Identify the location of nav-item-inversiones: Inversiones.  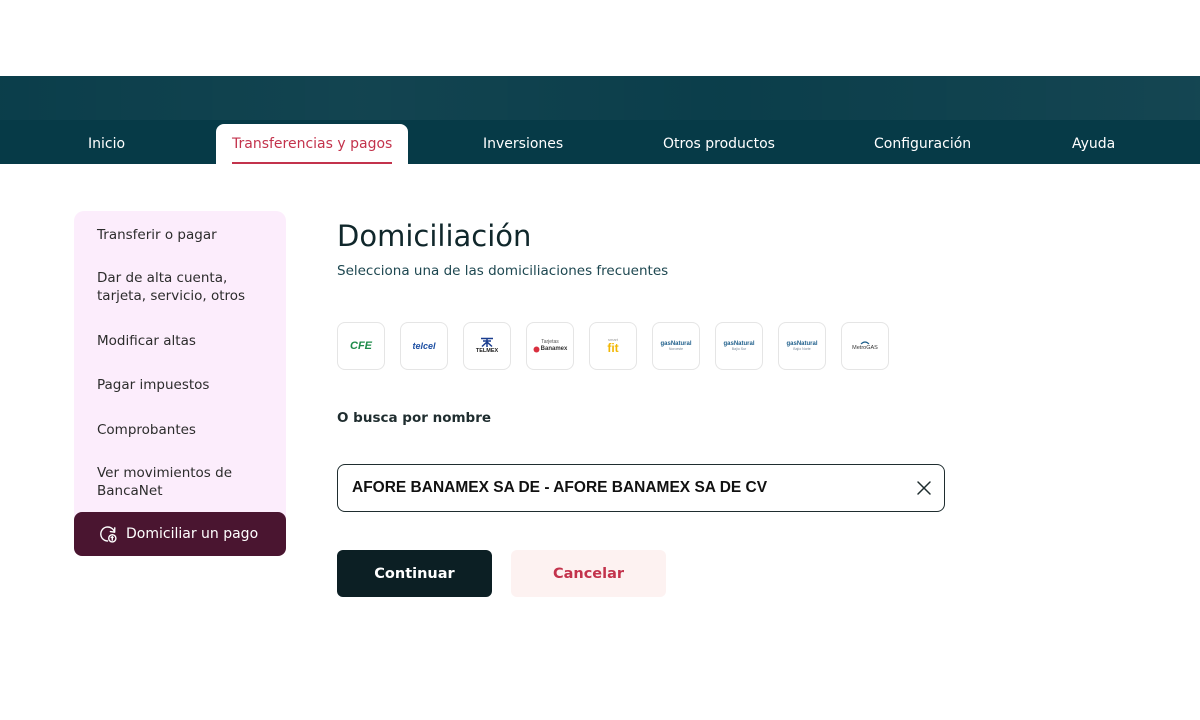
(523, 144).